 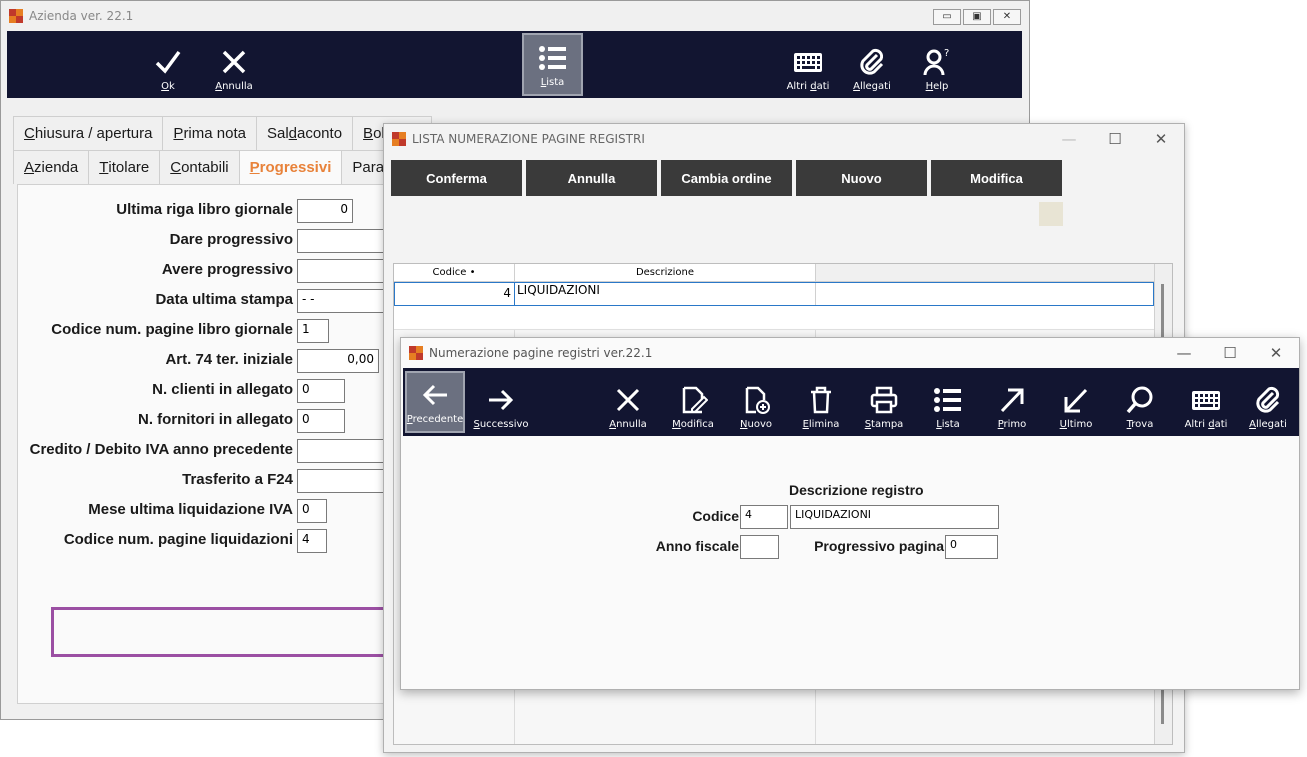 What do you see at coordinates (290, 167) in the screenshot?
I see `tab-progressivi: Progressivi` at bounding box center [290, 167].